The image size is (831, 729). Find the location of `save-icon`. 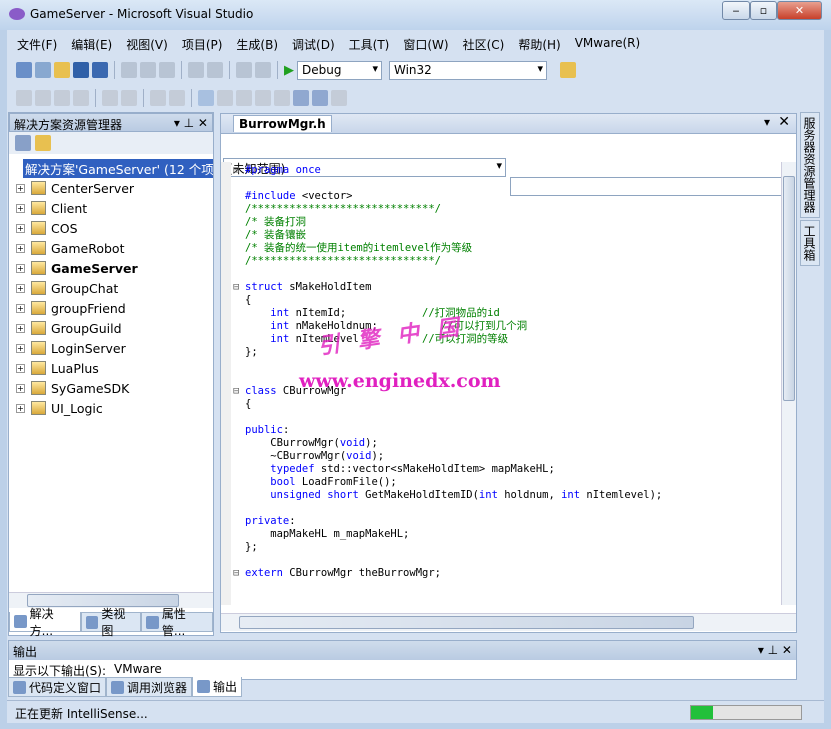

save-icon is located at coordinates (81, 70).